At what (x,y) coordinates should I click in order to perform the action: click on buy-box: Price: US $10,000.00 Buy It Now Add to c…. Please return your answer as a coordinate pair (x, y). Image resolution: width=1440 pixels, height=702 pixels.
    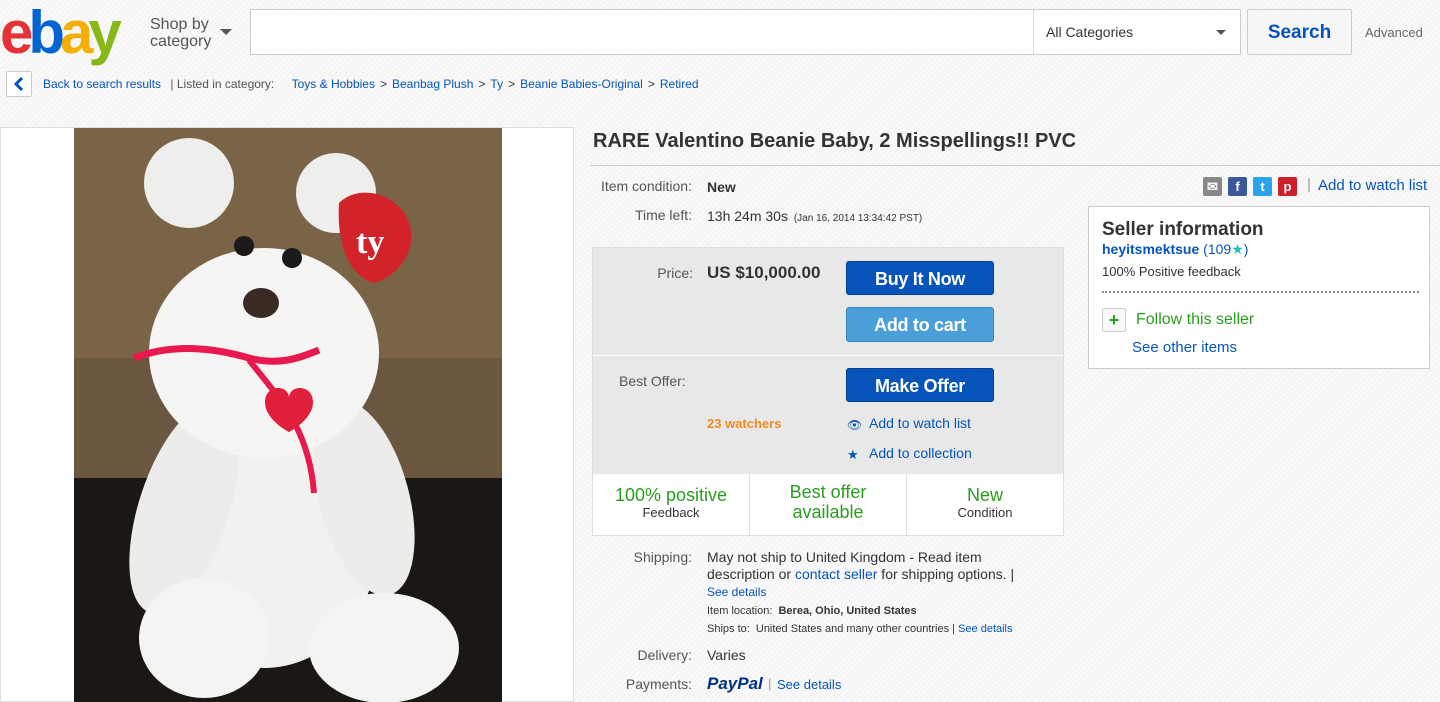
    Looking at the image, I should click on (828, 391).